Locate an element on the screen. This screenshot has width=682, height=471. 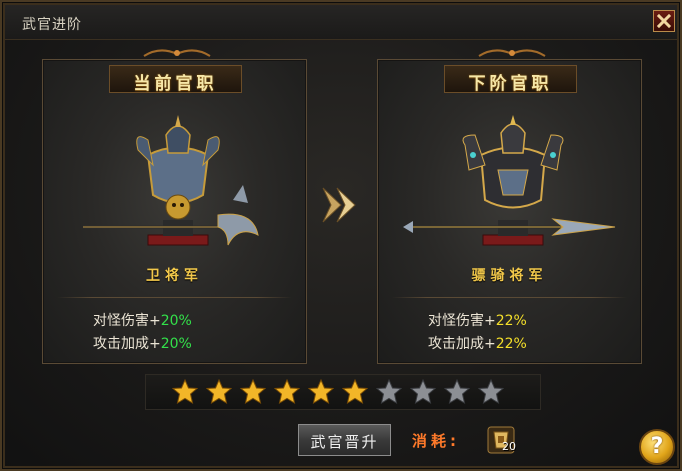
current-rank-header-label: 当前官职 is located at coordinates (175, 84).